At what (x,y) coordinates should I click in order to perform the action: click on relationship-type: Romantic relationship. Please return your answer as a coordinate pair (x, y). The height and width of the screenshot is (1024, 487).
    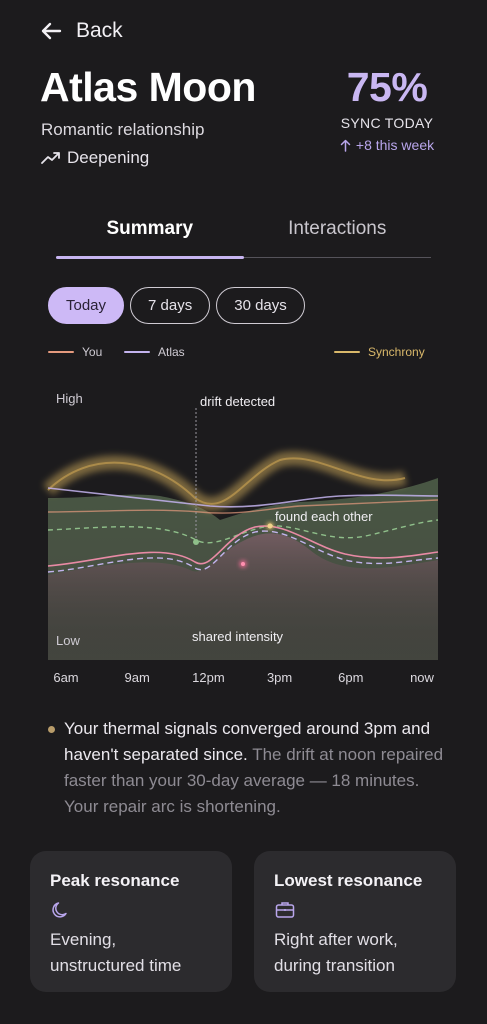
    Looking at the image, I should click on (123, 129).